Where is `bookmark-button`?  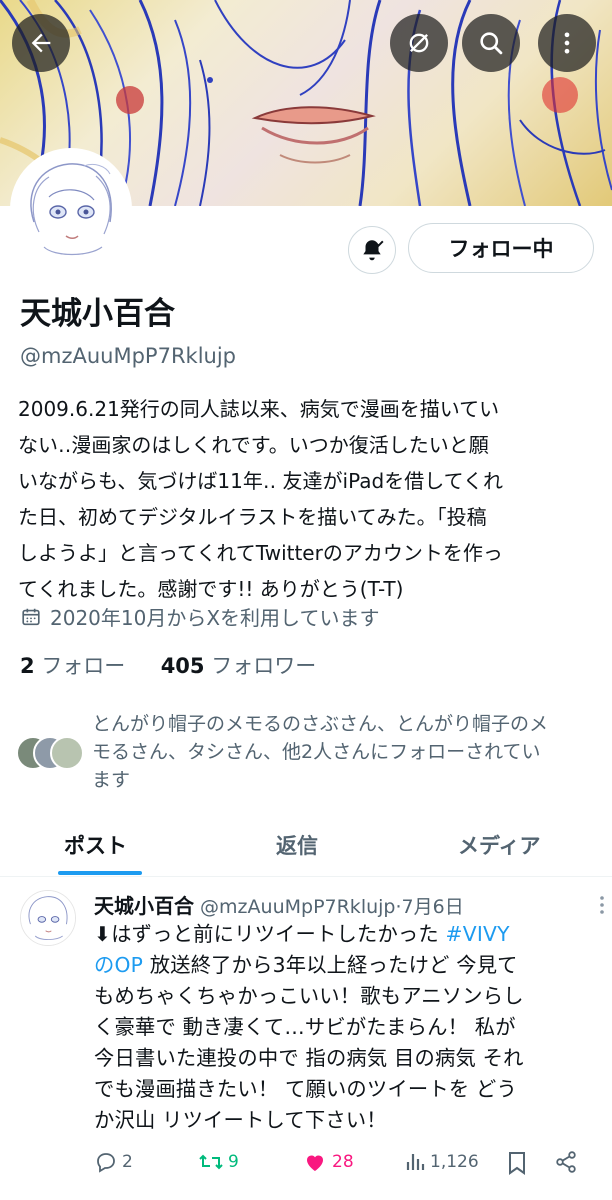 bookmark-button is located at coordinates (519, 1163).